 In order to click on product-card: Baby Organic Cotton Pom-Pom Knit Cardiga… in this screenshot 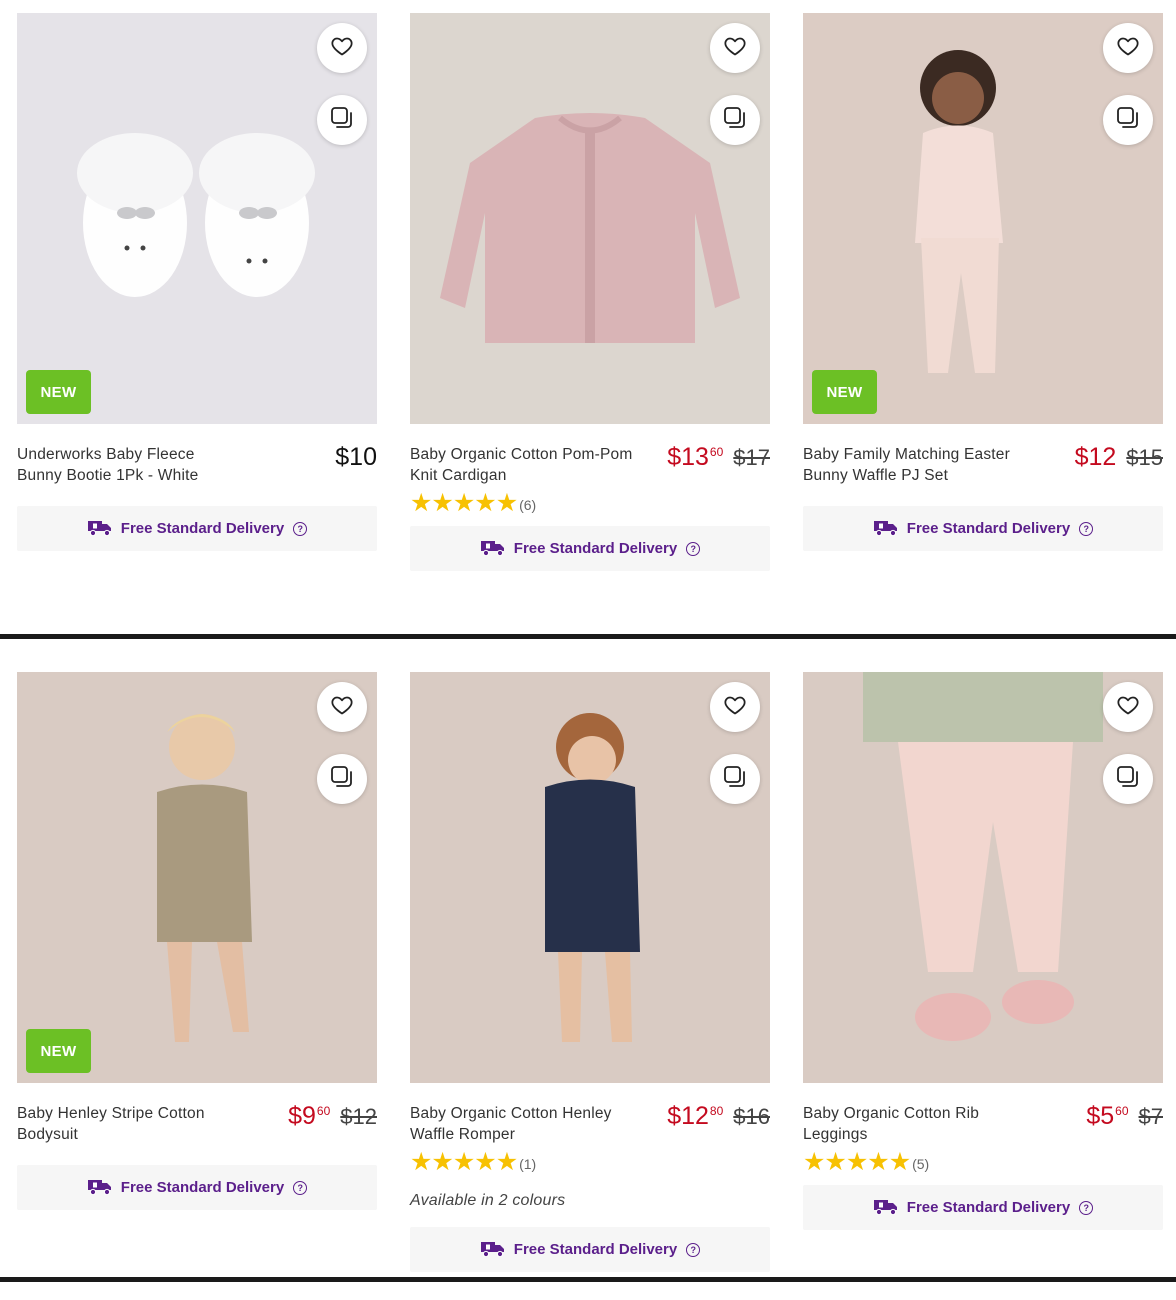, I will do `click(590, 292)`.